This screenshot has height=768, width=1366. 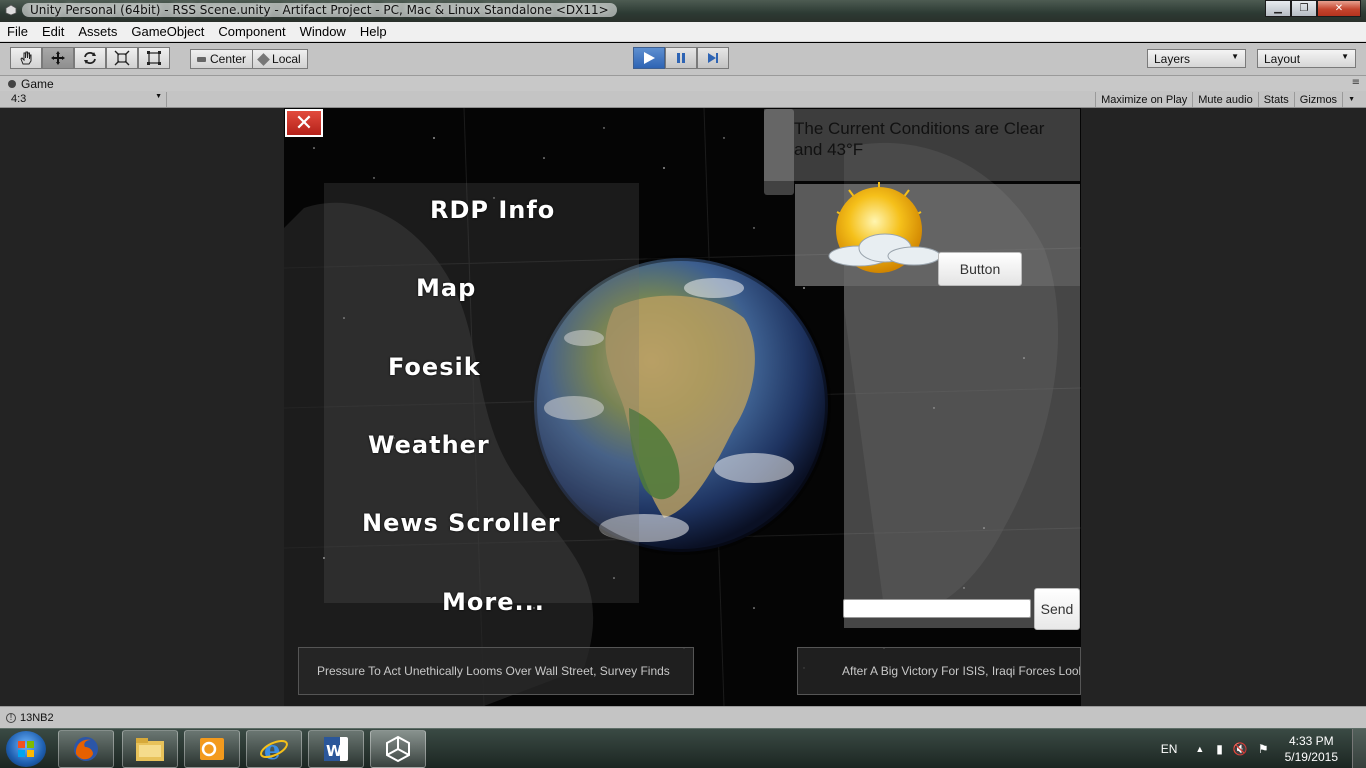 What do you see at coordinates (251, 31) in the screenshot?
I see `menu-component: Component` at bounding box center [251, 31].